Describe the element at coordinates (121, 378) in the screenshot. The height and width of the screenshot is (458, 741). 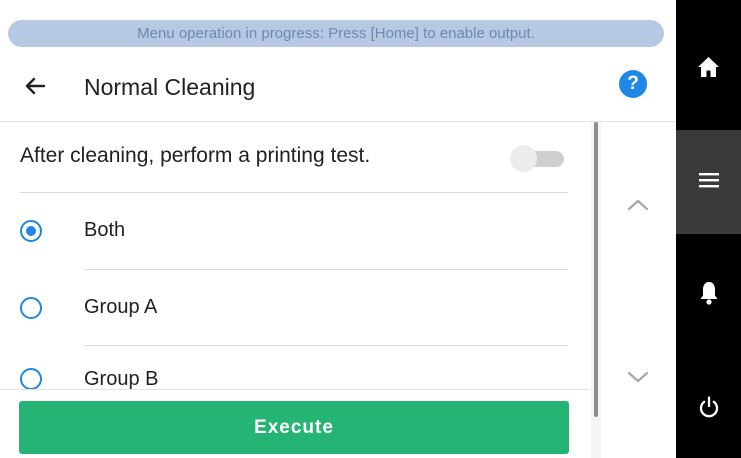
I see `option-label: Group B` at that location.